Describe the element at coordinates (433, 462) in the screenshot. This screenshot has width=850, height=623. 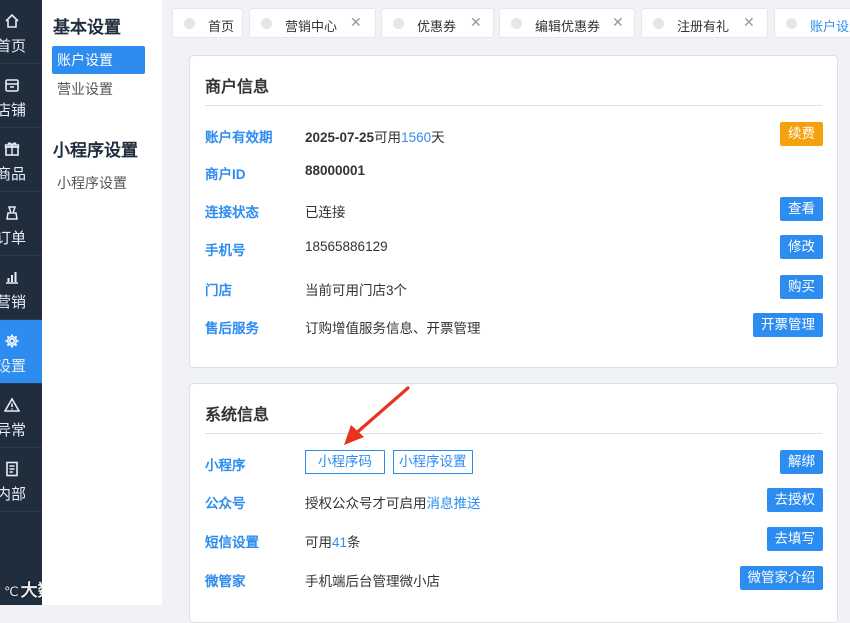
I see `mini-program-settings-button: 小程序设置` at that location.